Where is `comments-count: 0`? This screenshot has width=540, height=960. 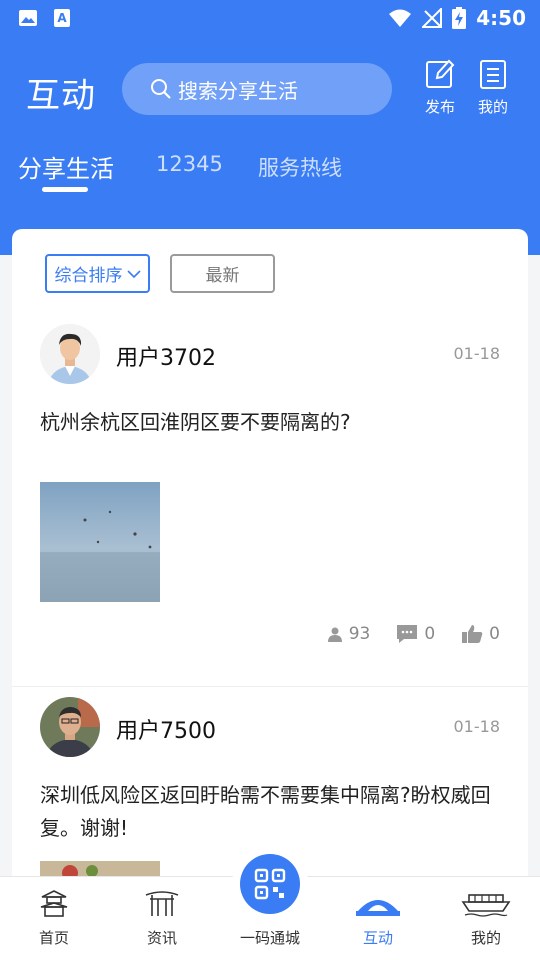
comments-count: 0 is located at coordinates (430, 634).